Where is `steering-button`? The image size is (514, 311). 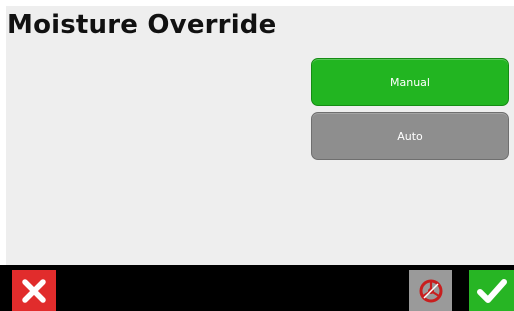 steering-button is located at coordinates (430, 290).